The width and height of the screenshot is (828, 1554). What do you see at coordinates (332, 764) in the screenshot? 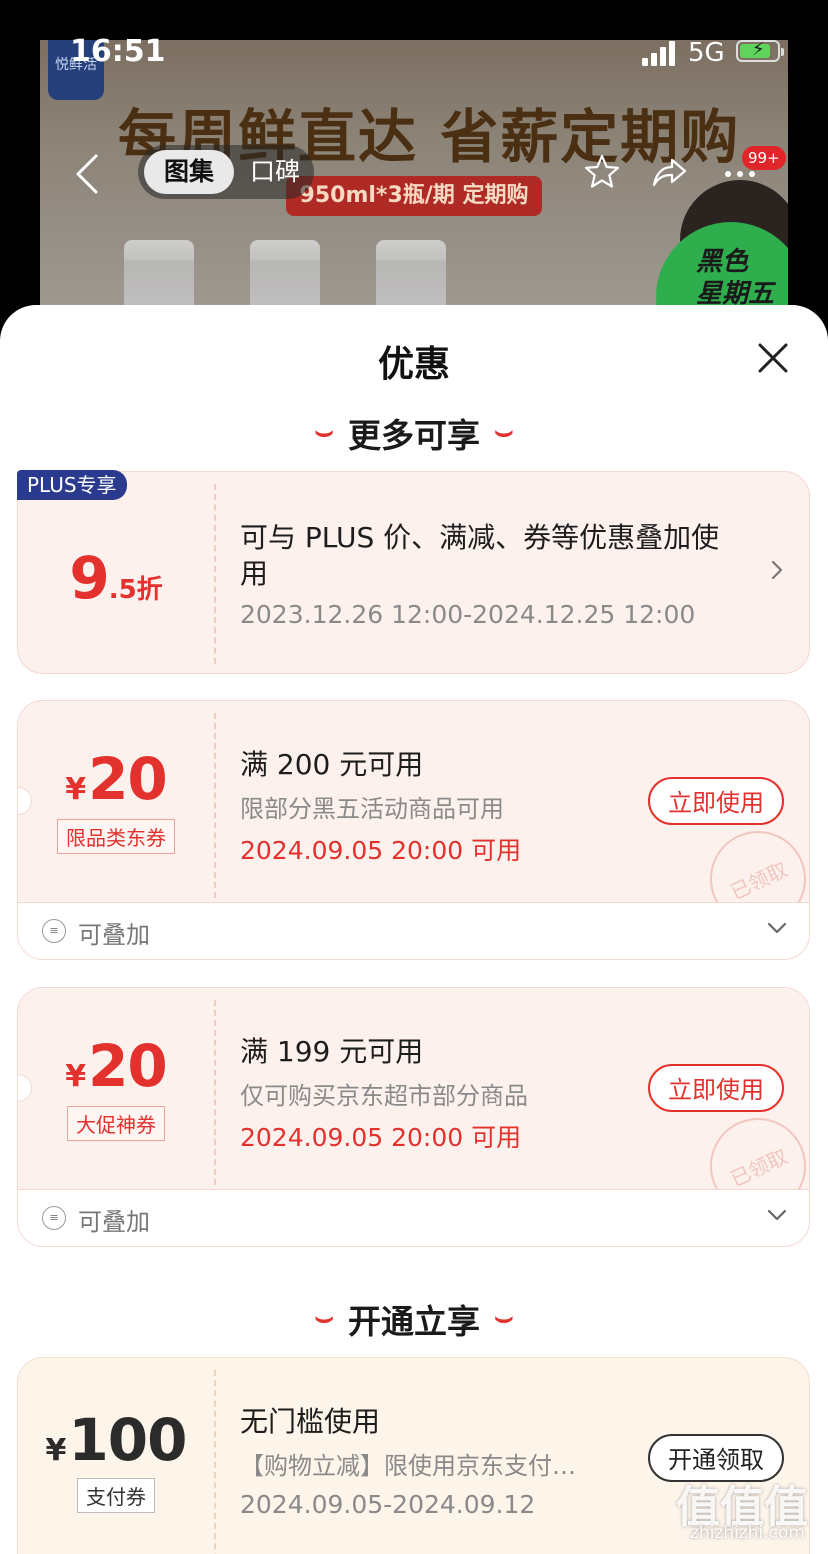
I see `coupon-condition: 满 200 元可用` at bounding box center [332, 764].